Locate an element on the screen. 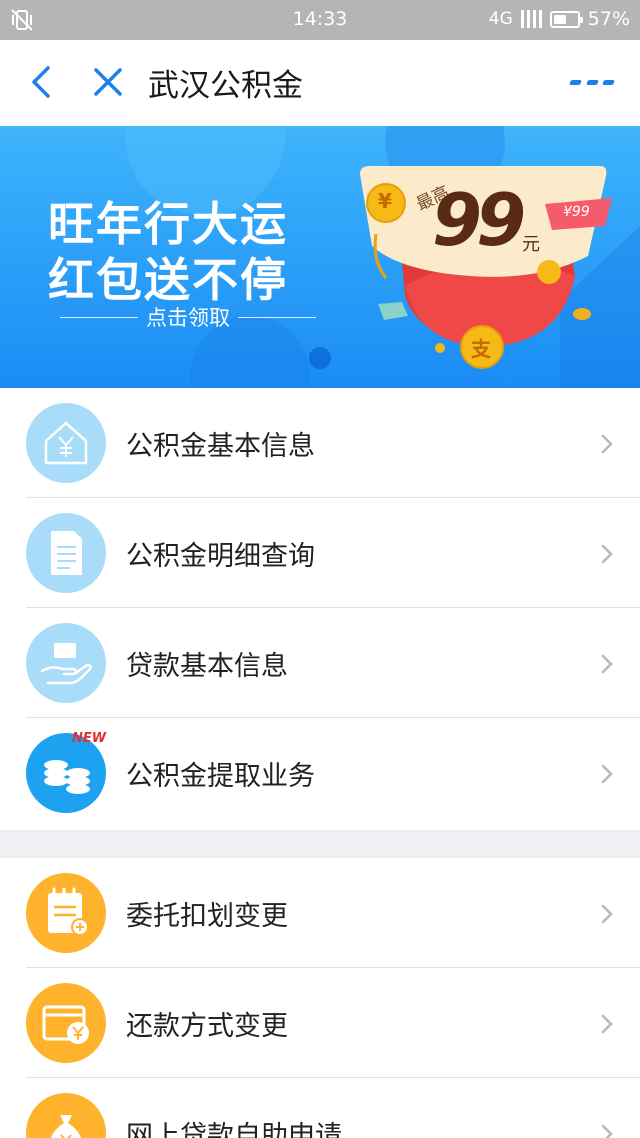 The image size is (640, 1138). money-bag-icon is located at coordinates (66, 1115).